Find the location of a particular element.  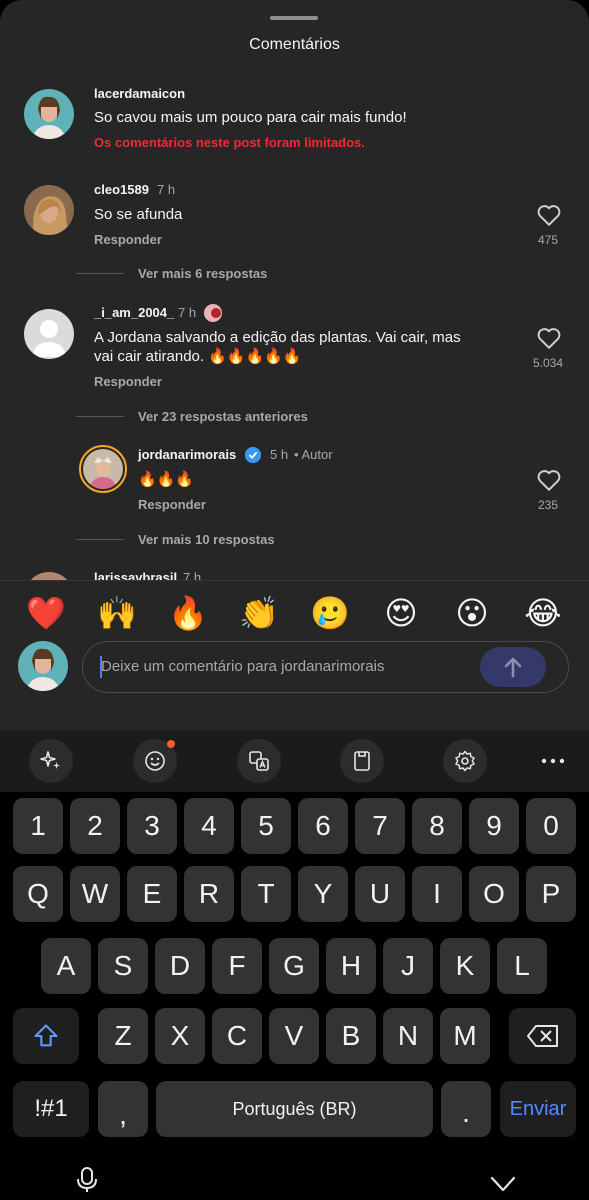

comment-username: lacerdamaicon is located at coordinates (139, 93).